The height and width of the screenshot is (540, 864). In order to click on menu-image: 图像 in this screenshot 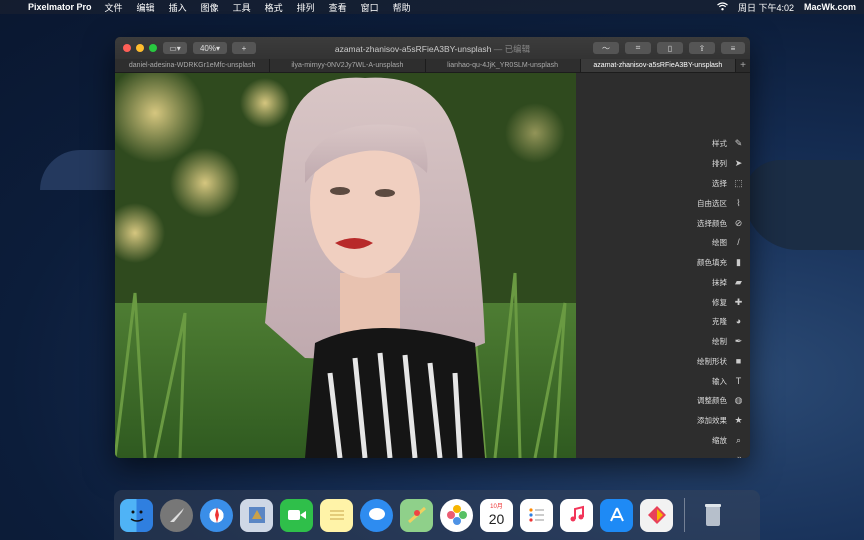, I will do `click(210, 7)`.